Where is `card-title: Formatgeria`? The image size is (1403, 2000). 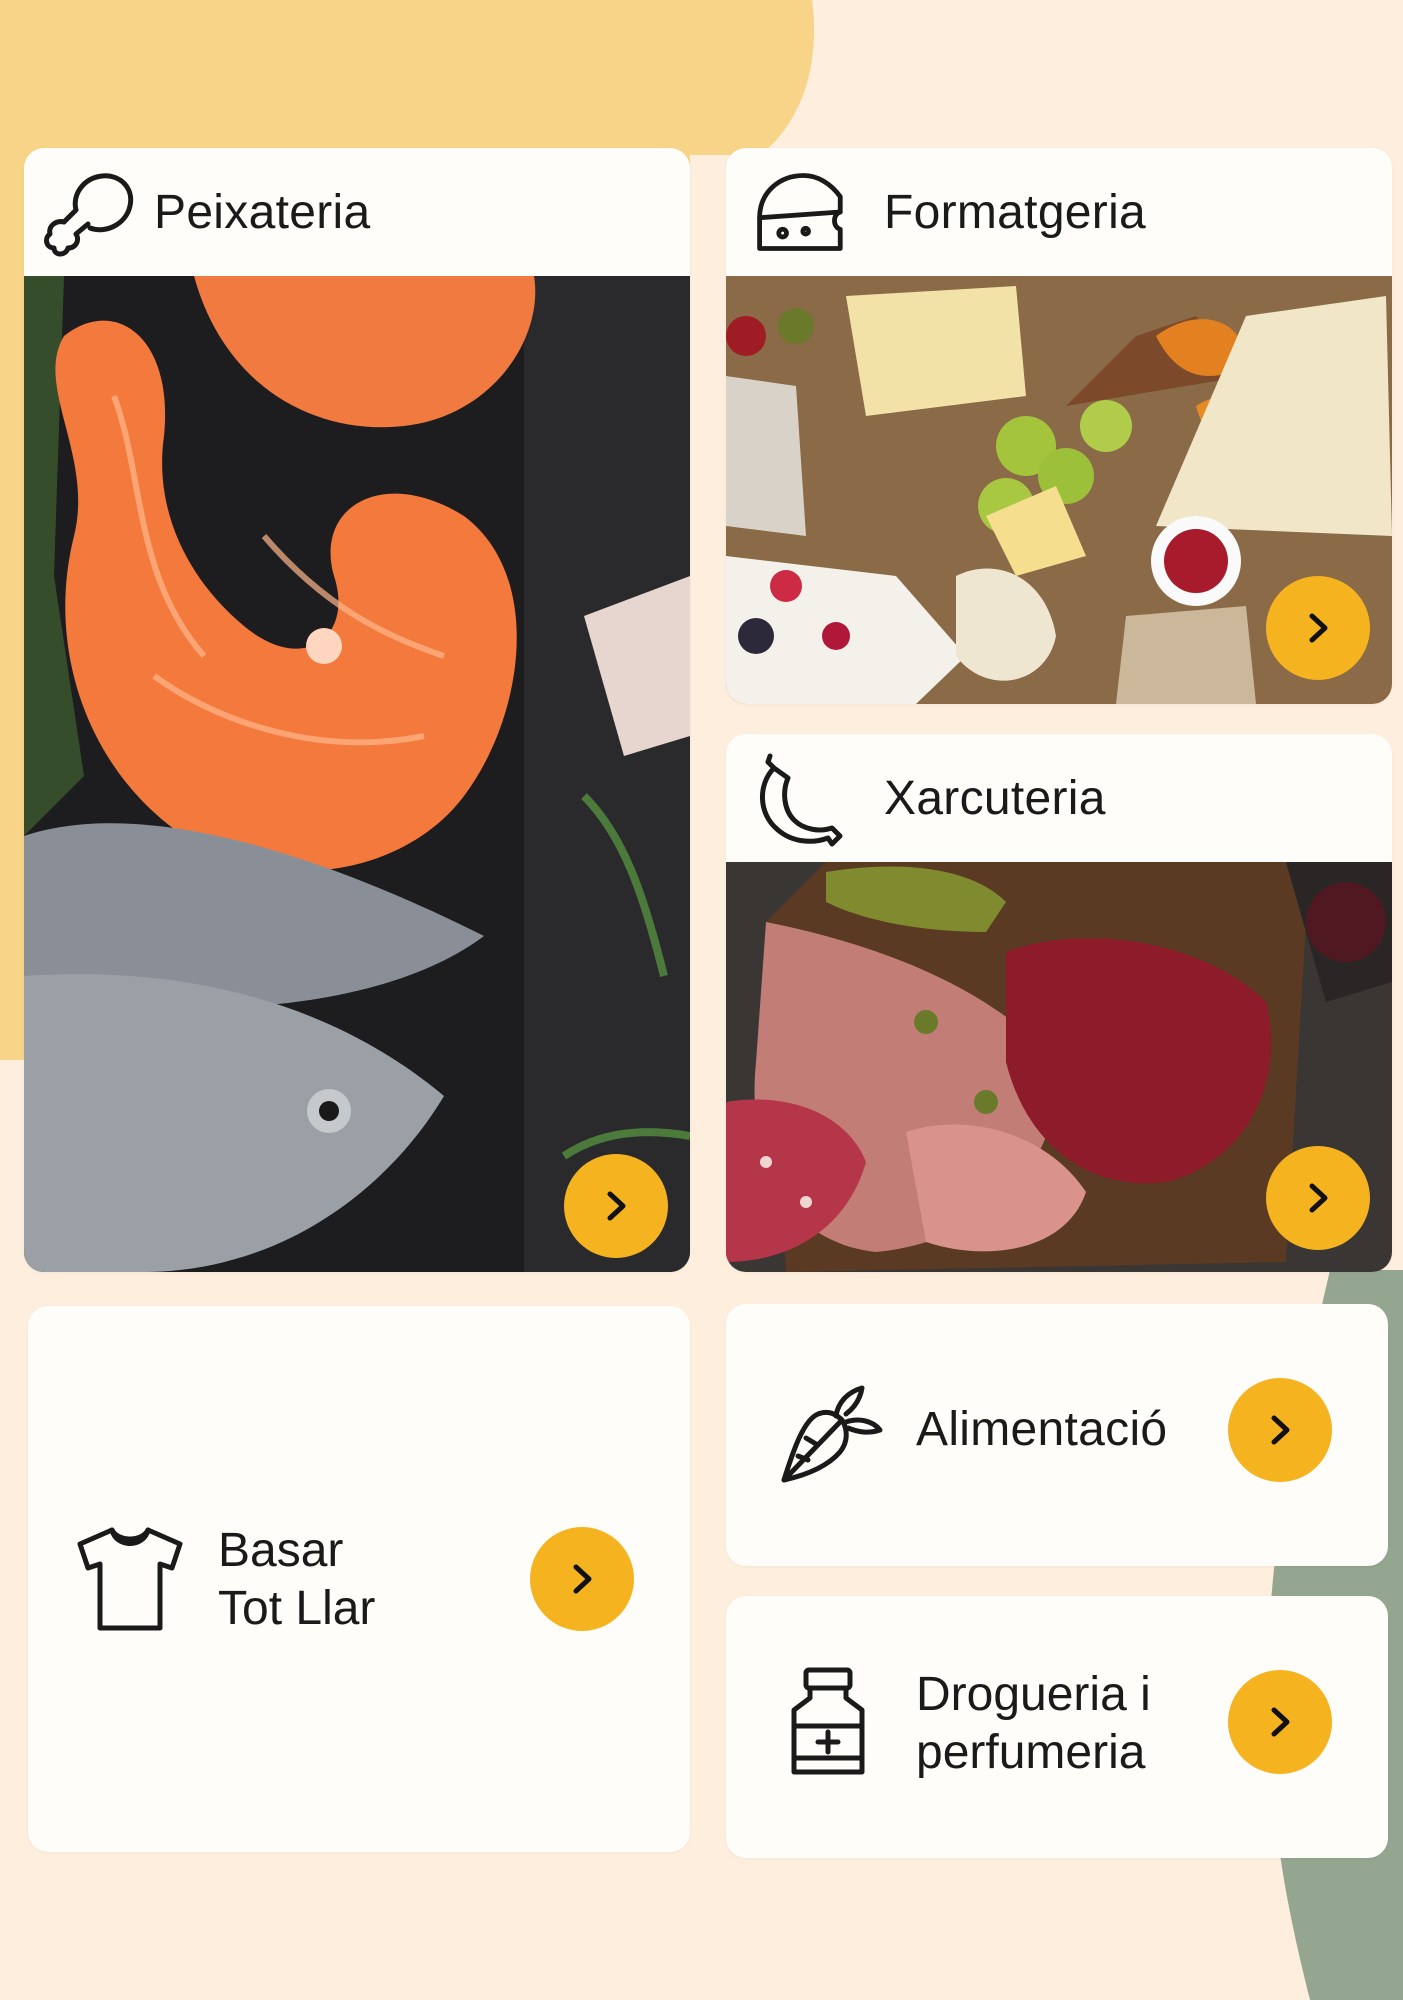 card-title: Formatgeria is located at coordinates (1015, 212).